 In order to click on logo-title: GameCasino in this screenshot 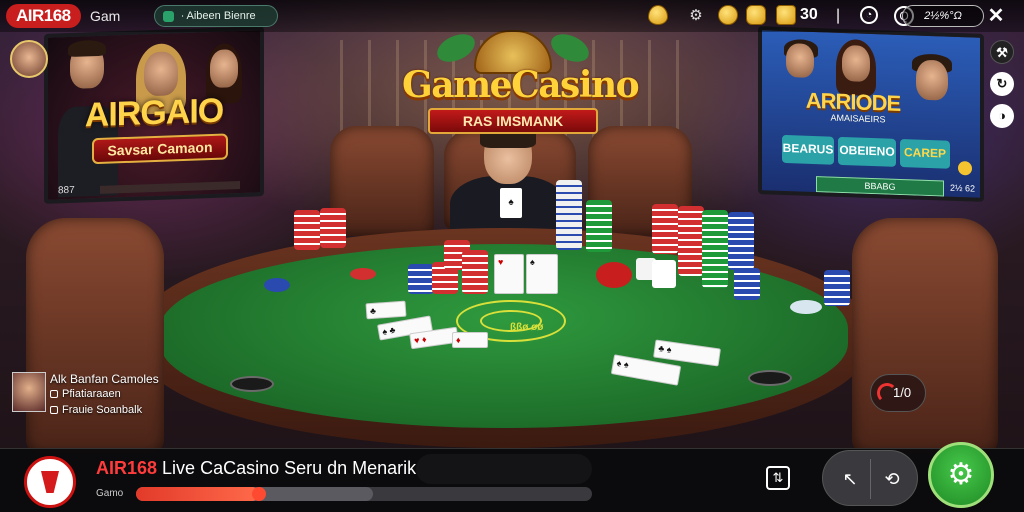, I will do `click(521, 85)`.